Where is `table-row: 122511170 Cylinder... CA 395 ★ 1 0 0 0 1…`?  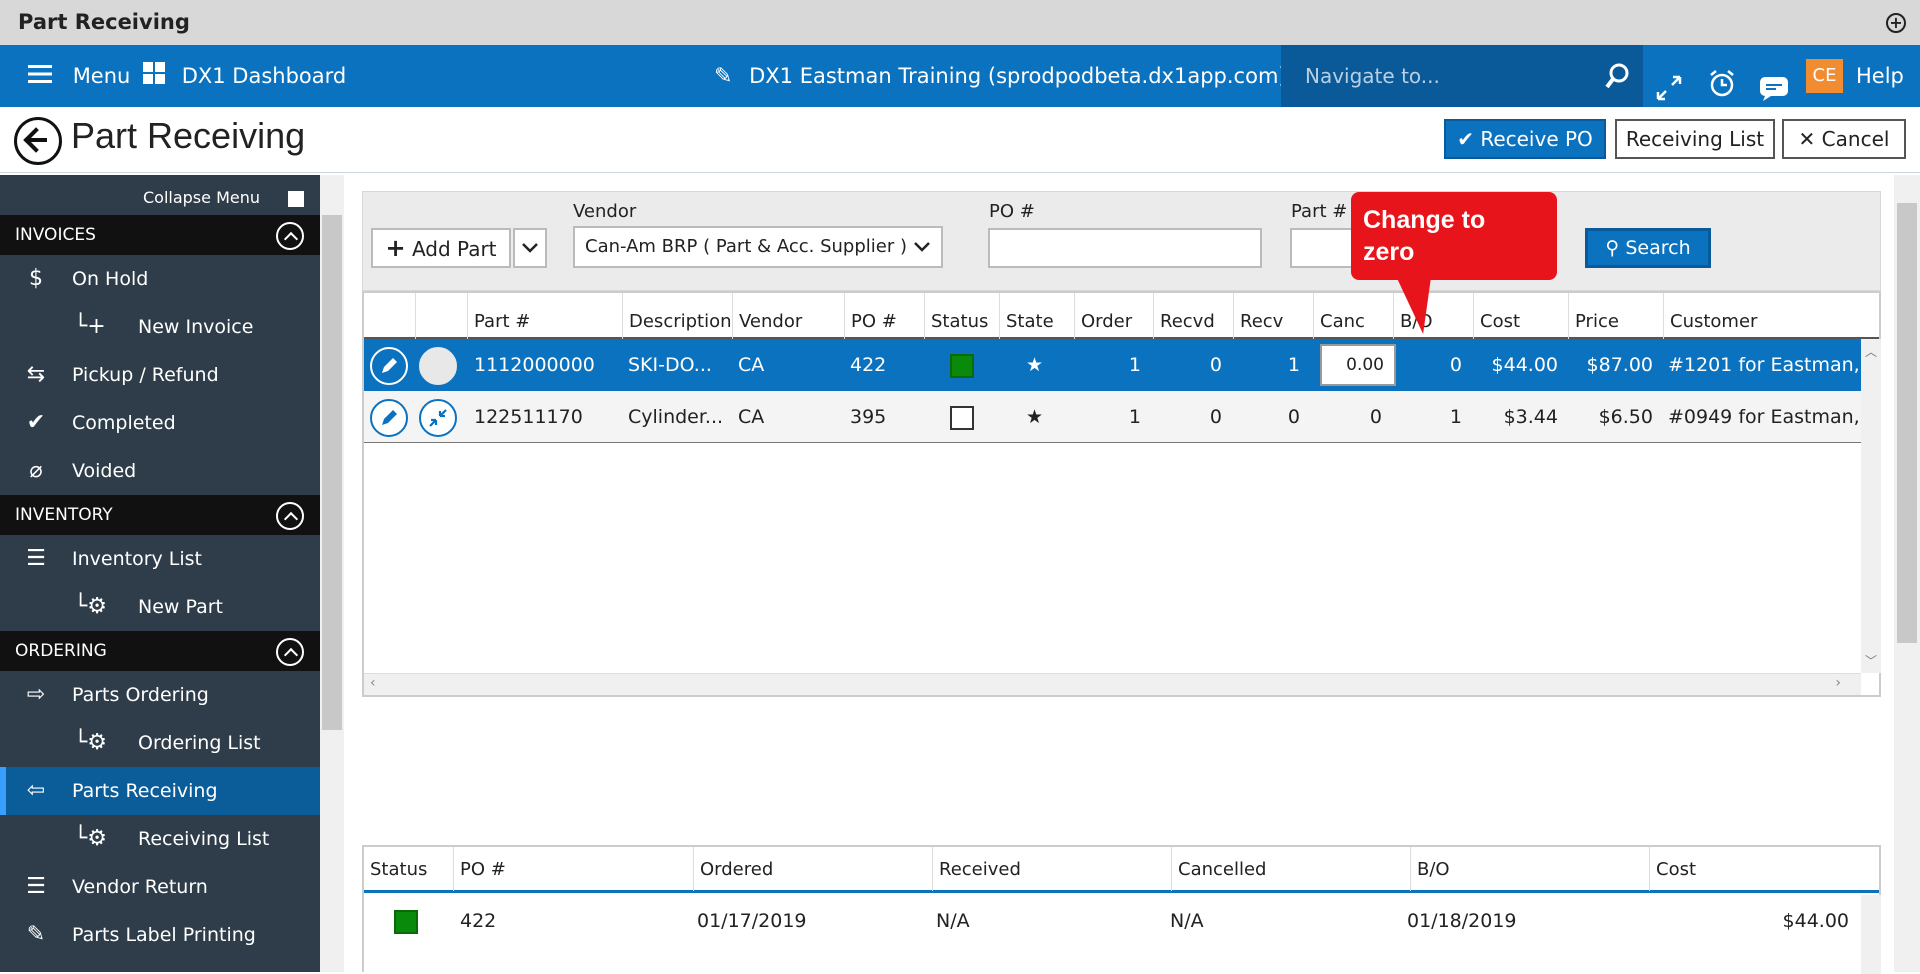 table-row: 122511170 Cylinder... CA 395 ★ 1 0 0 0 1… is located at coordinates (1112, 417).